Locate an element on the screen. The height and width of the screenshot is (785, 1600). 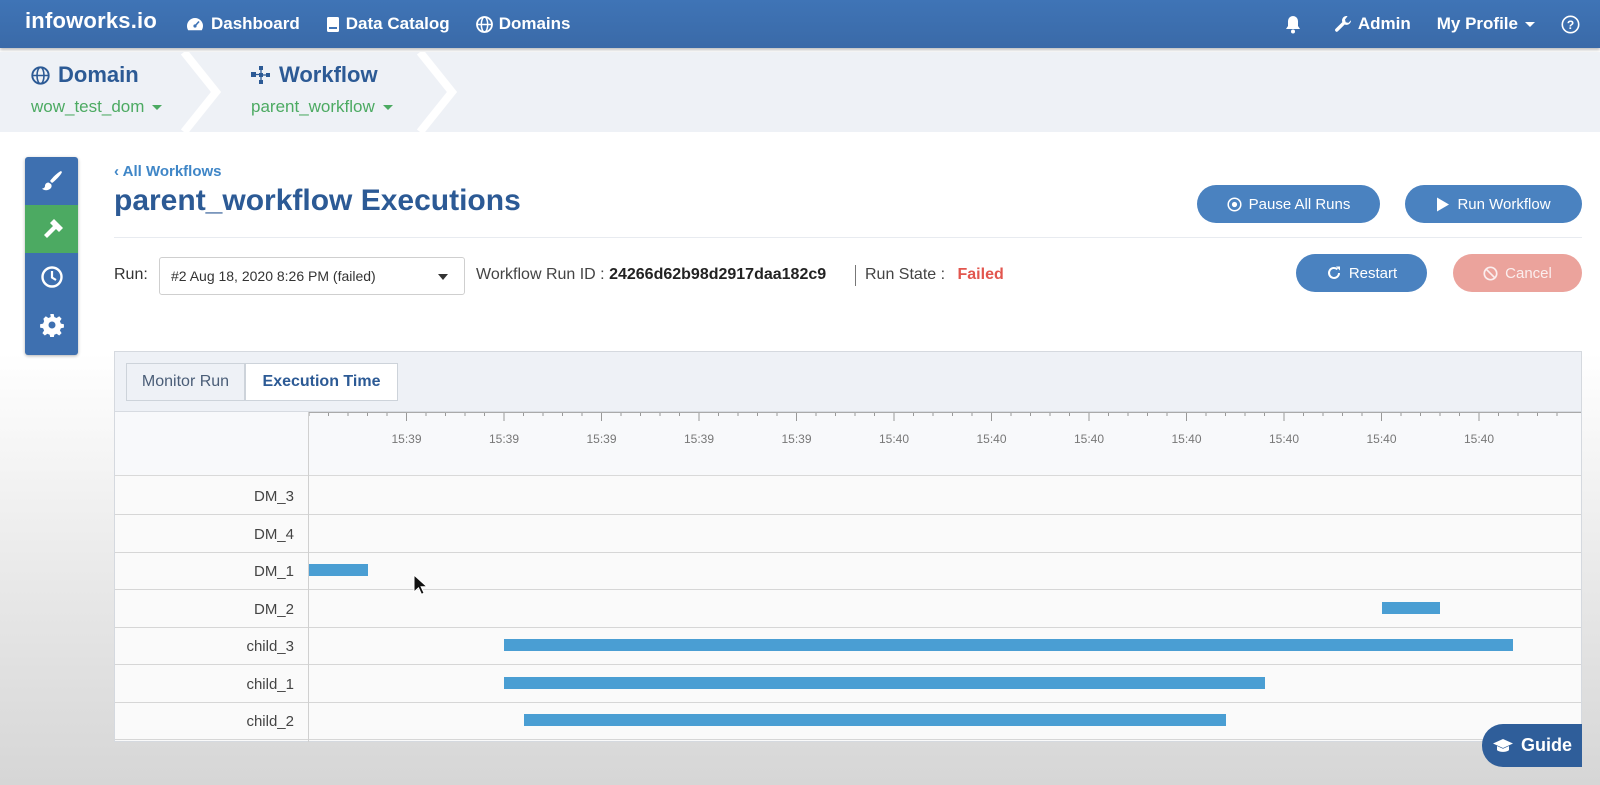
admin-menu: Admin is located at coordinates (1372, 24).